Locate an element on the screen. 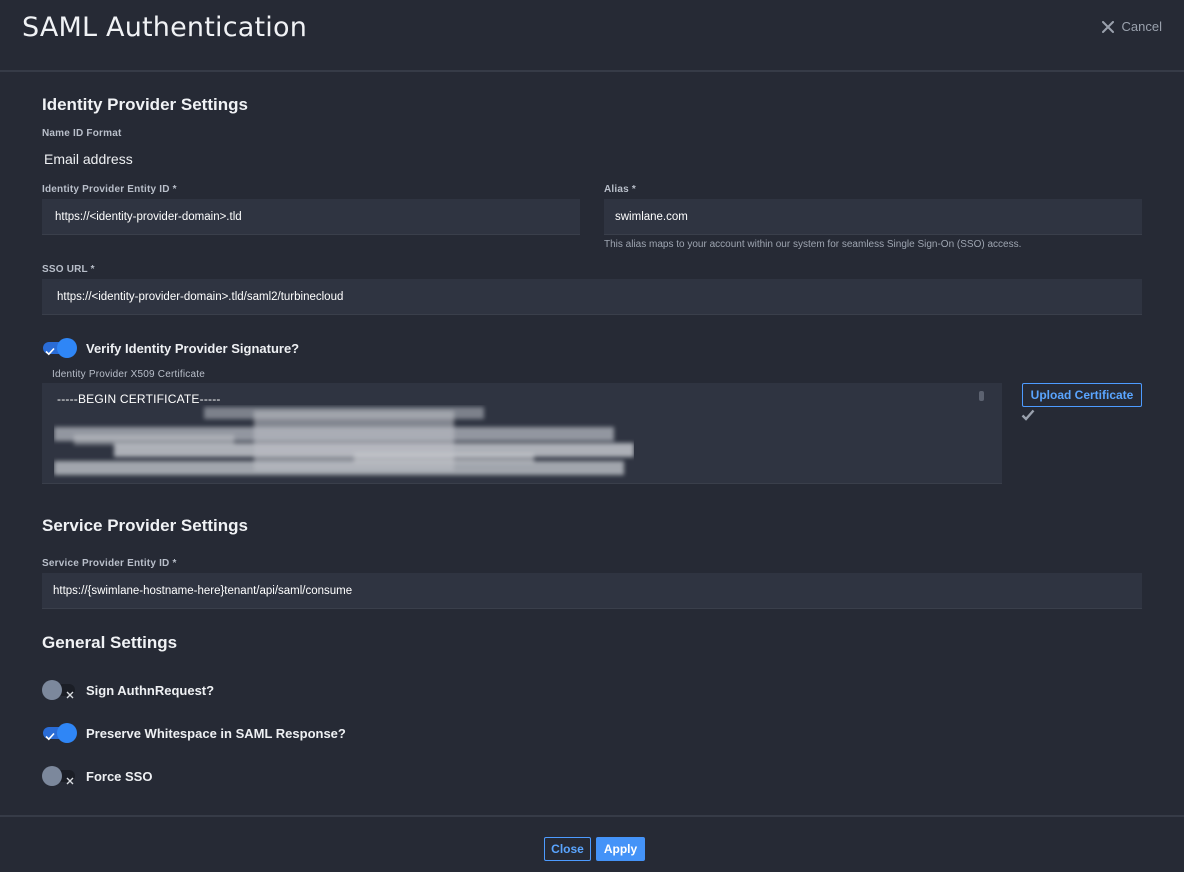 This screenshot has width=1184, height=872. cancel-button: Cancel is located at coordinates (1131, 26).